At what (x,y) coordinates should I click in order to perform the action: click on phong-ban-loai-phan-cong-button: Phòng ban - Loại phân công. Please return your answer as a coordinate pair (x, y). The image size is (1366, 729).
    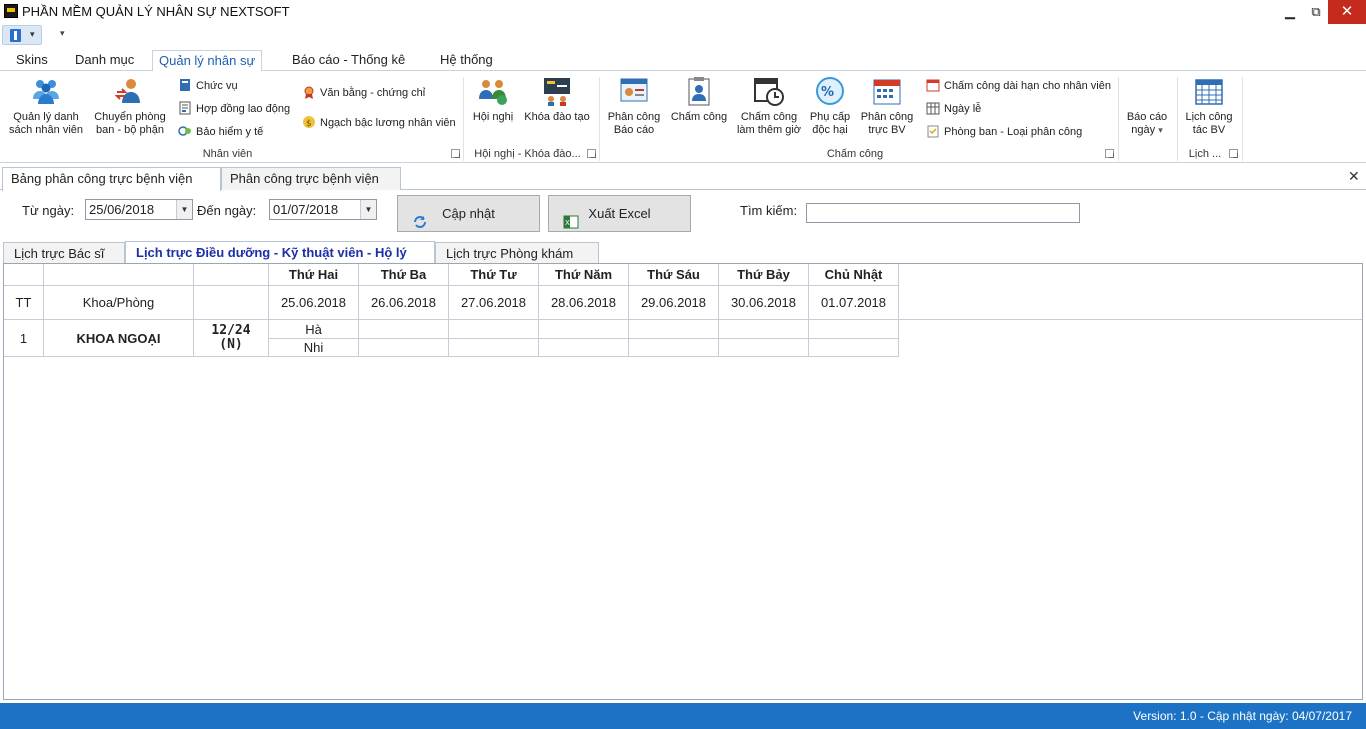
    Looking at the image, I should click on (1004, 132).